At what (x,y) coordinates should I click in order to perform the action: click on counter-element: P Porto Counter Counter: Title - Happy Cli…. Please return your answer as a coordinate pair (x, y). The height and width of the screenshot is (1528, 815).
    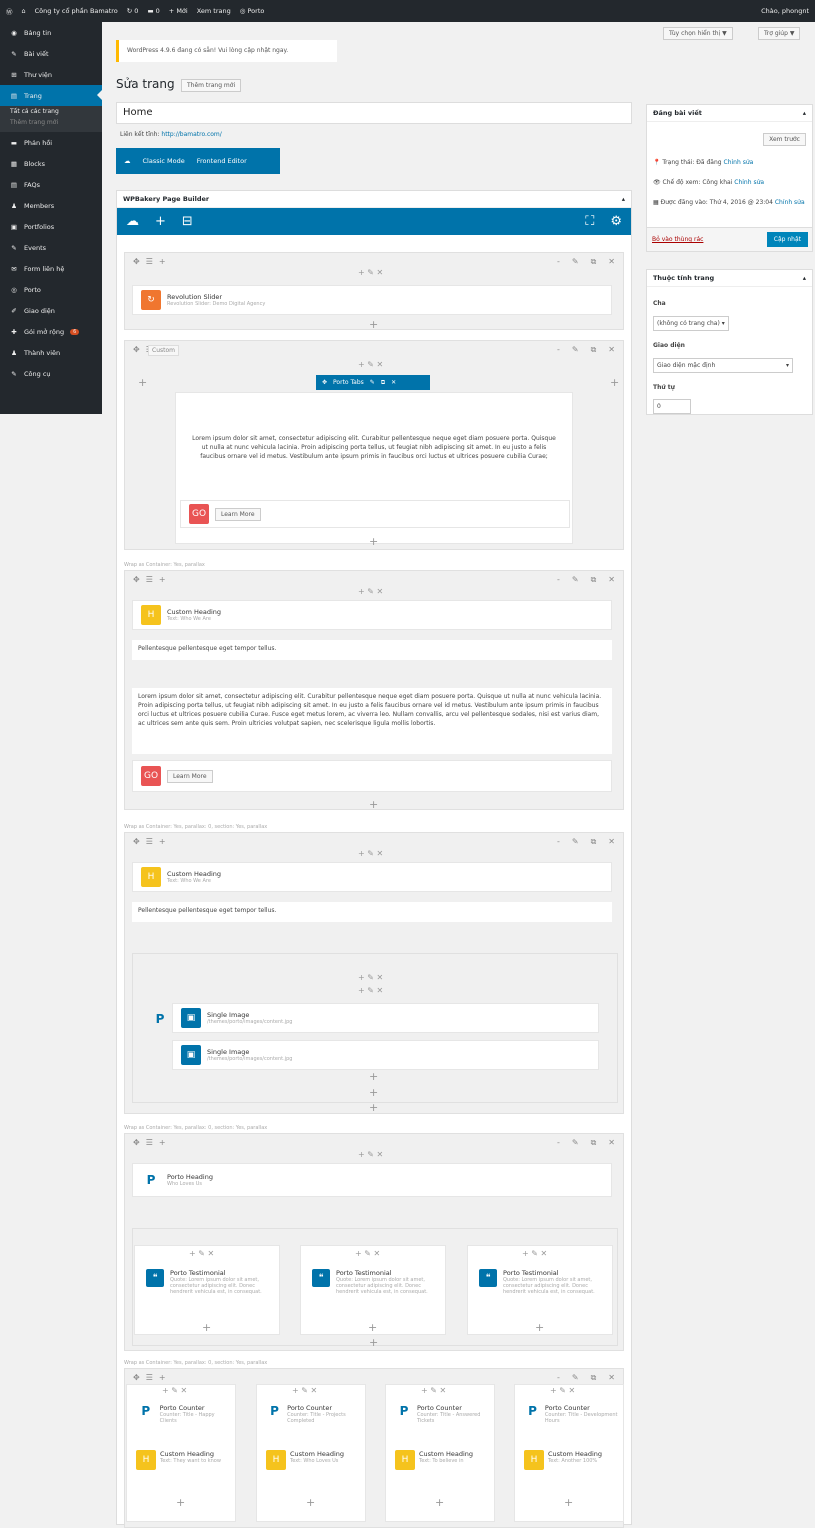
    Looking at the image, I should click on (184, 1414).